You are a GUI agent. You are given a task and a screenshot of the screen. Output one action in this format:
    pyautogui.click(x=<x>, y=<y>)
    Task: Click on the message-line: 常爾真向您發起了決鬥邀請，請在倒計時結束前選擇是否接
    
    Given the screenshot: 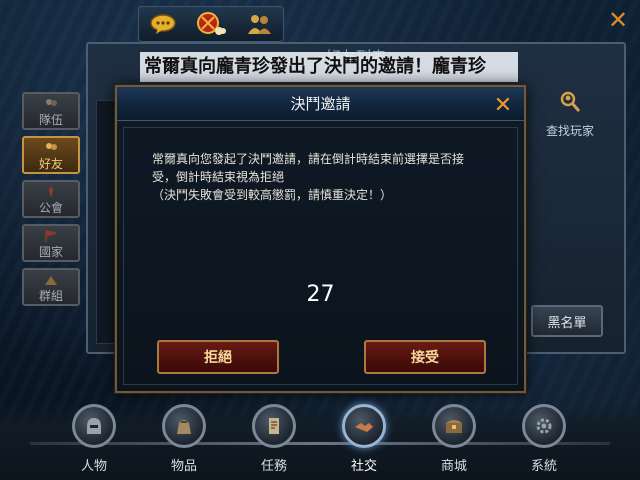 What is the action you would take?
    pyautogui.click(x=308, y=159)
    